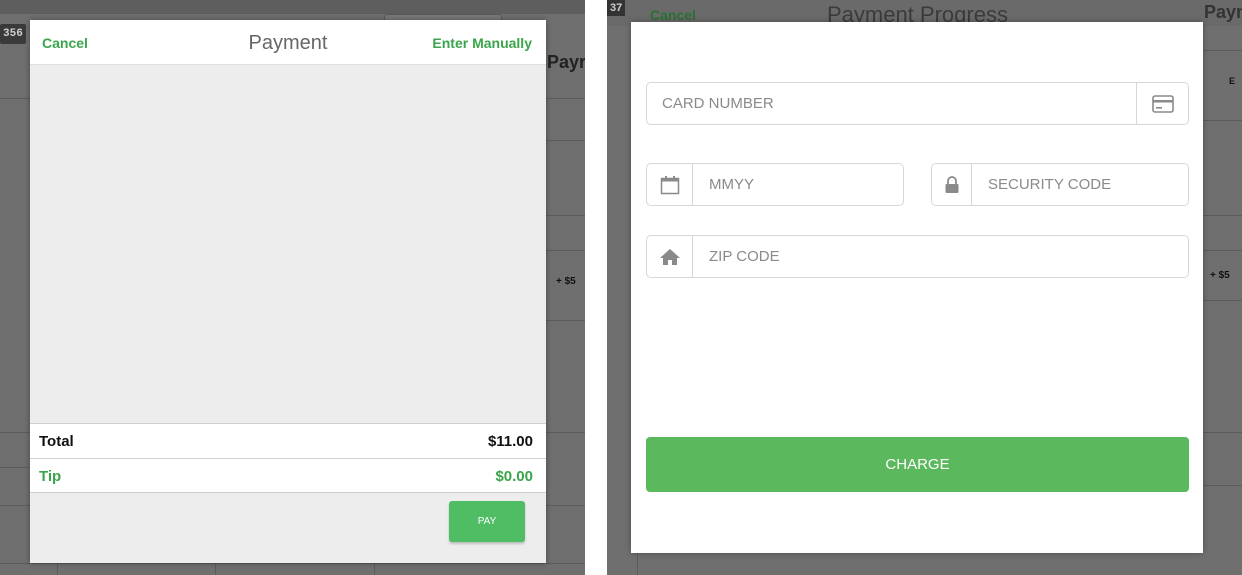 The height and width of the screenshot is (575, 1242). Describe the element at coordinates (731, 184) in the screenshot. I see `expiry-placeholder: MMYY` at that location.